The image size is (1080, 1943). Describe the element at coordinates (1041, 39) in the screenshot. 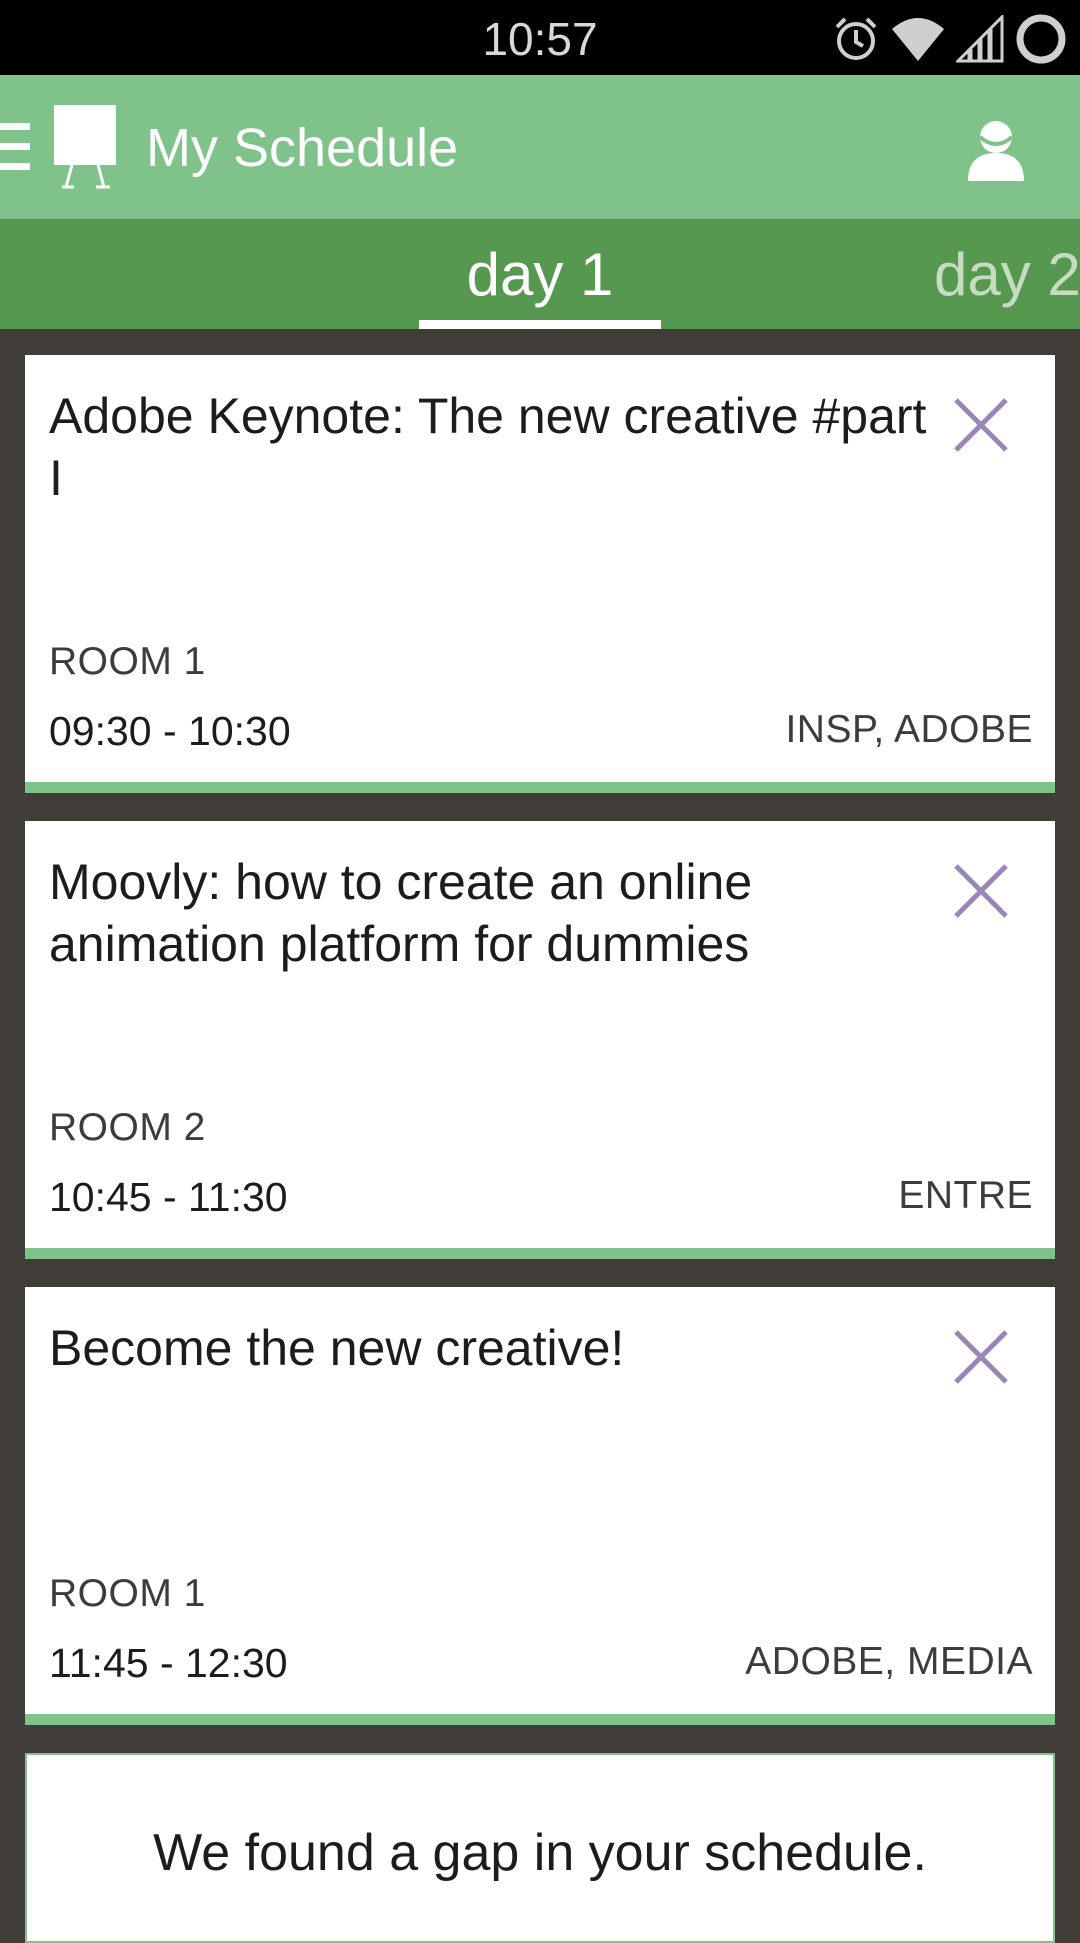

I see `circle-icon` at that location.